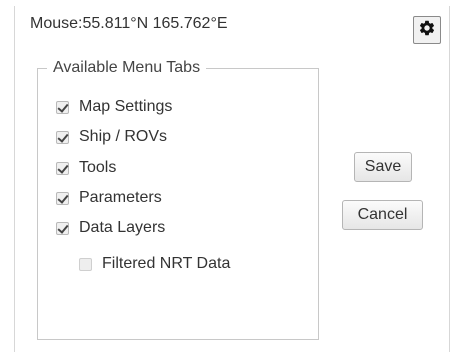  I want to click on map-settings-checkbox, so click(62, 107).